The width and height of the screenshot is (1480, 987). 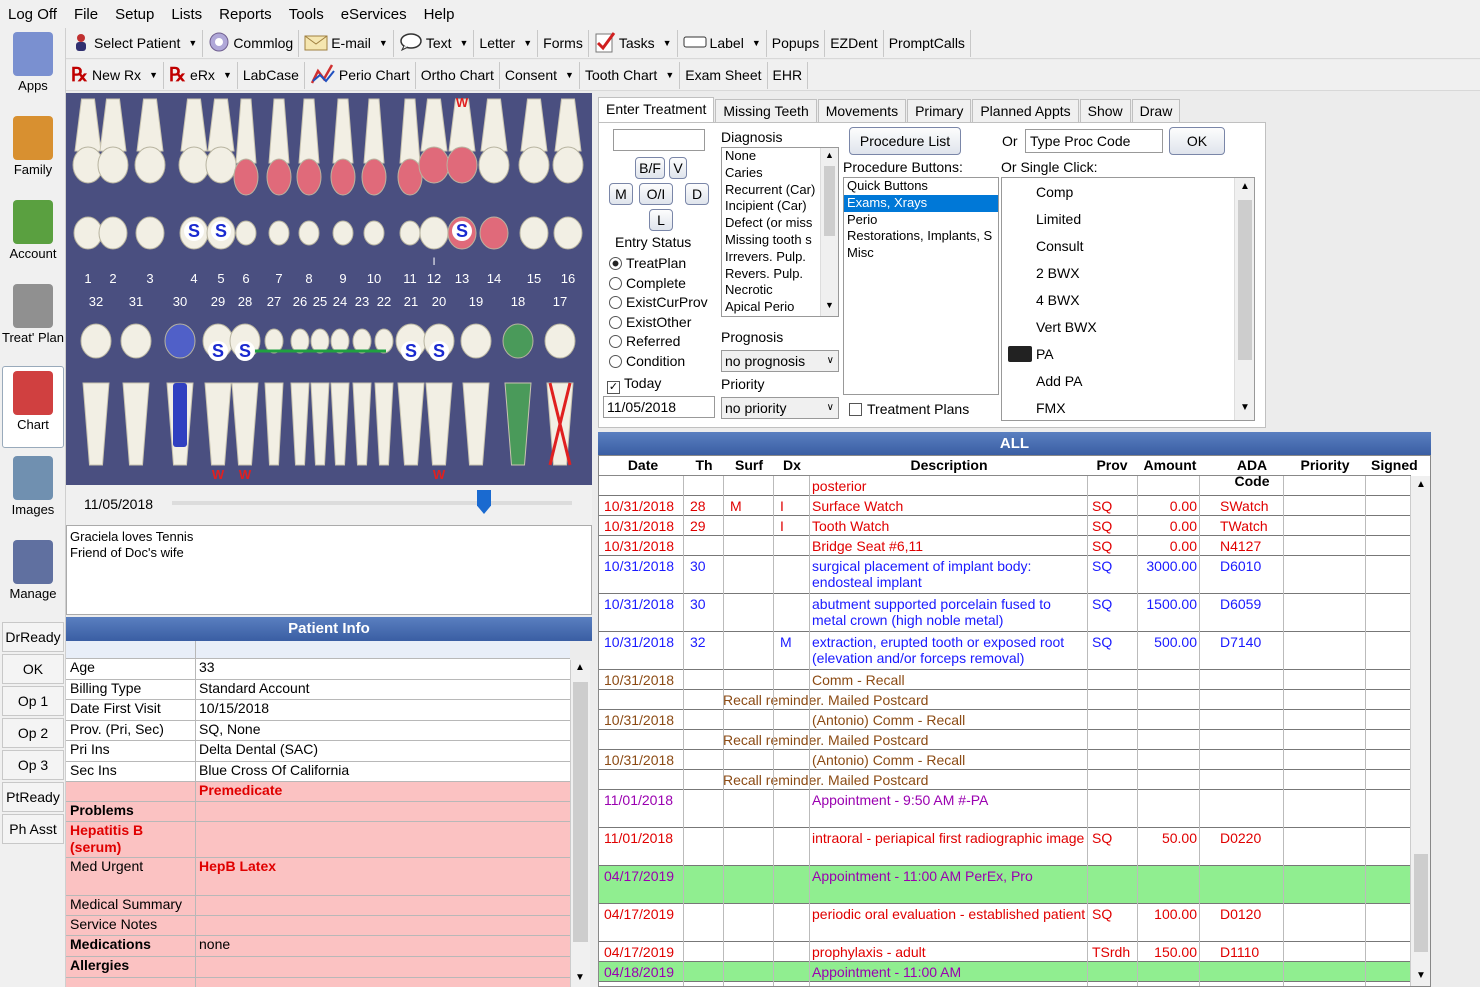 I want to click on quick-proc-fmx: FMX, so click(x=1051, y=408).